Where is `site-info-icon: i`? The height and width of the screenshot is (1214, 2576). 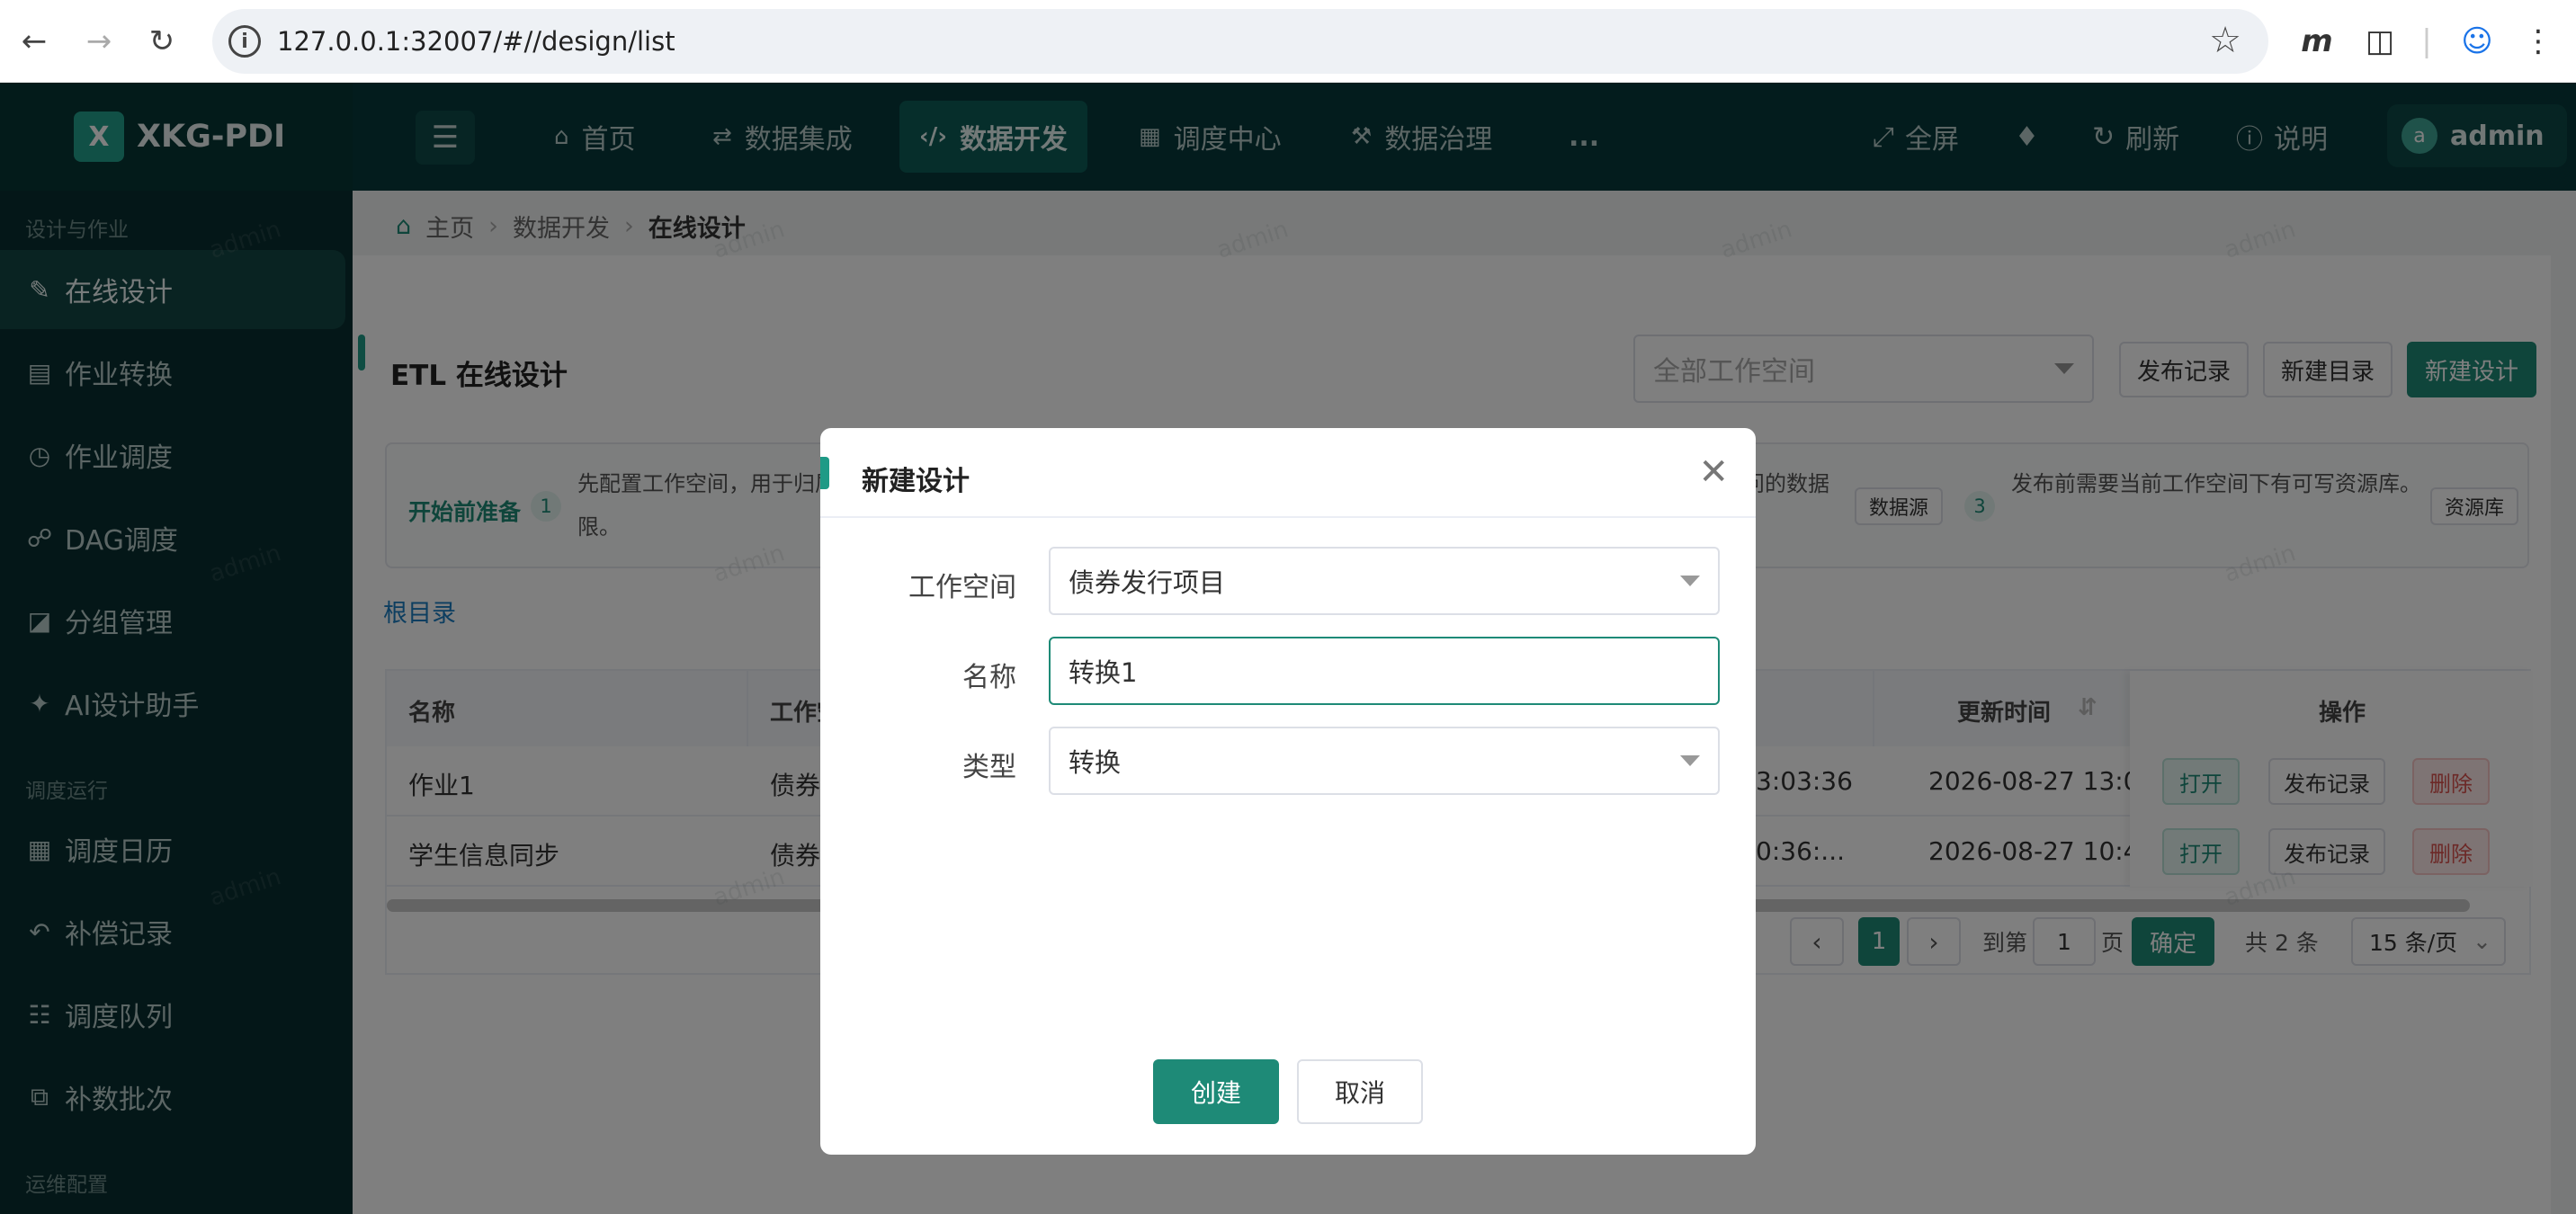
site-info-icon: i is located at coordinates (244, 42).